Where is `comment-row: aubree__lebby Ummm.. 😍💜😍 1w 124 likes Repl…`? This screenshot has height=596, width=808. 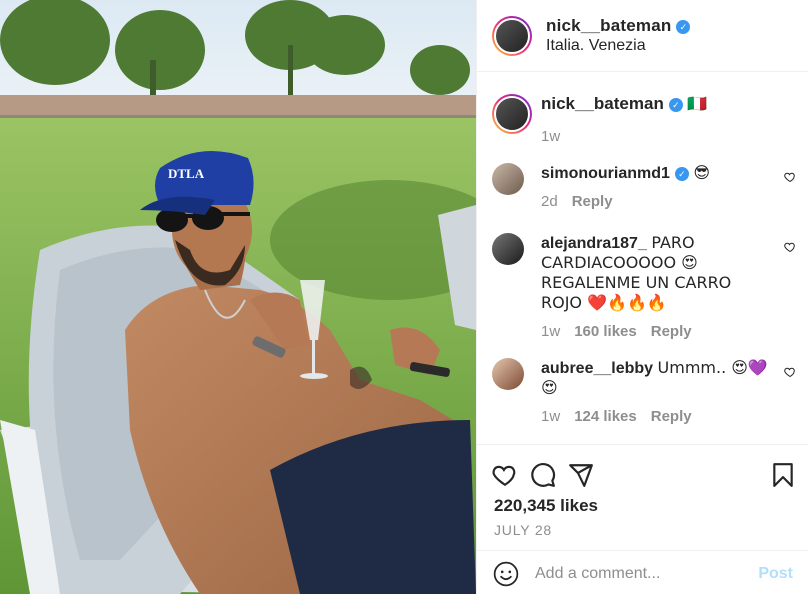
comment-row: aubree__lebby Ummm.. 😍💜😍 1w 124 likes Repl… is located at coordinates (644, 392).